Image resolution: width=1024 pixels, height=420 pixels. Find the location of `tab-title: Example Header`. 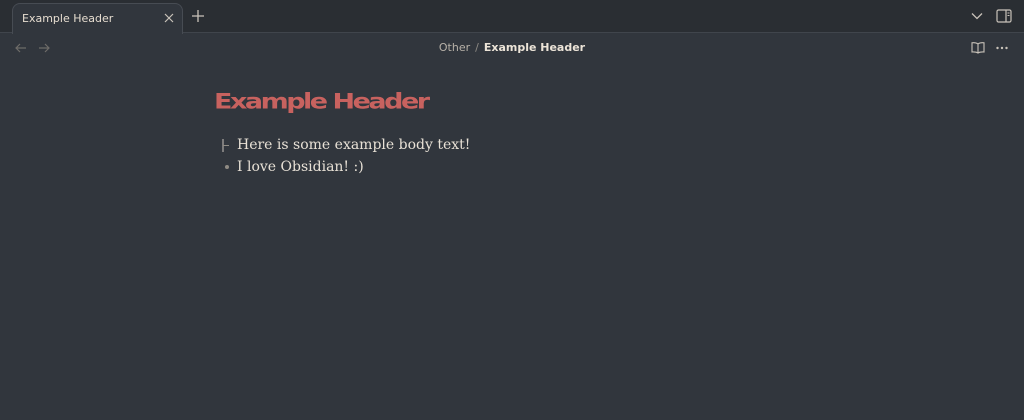

tab-title: Example Header is located at coordinates (68, 18).